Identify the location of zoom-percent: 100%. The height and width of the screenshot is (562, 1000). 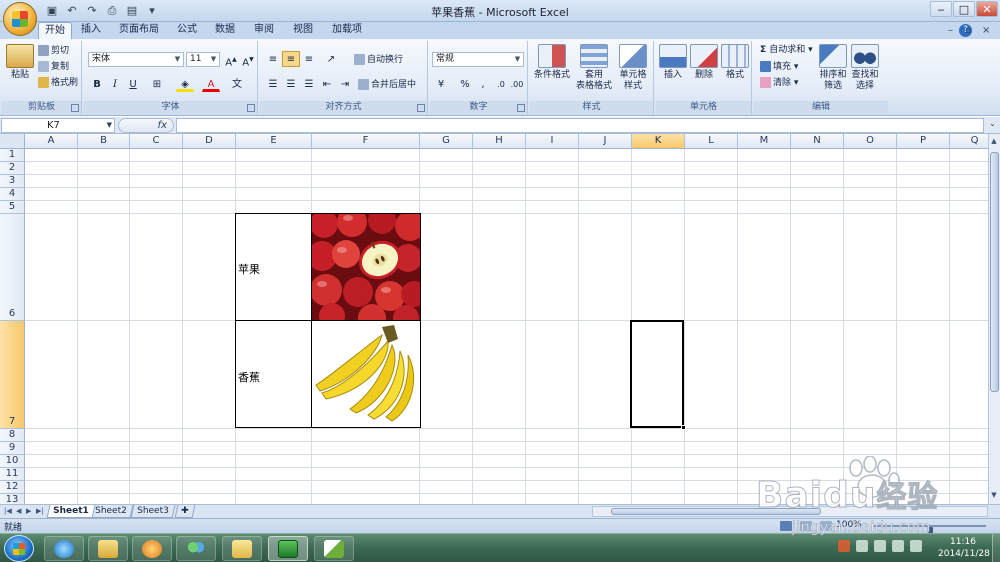
(849, 525).